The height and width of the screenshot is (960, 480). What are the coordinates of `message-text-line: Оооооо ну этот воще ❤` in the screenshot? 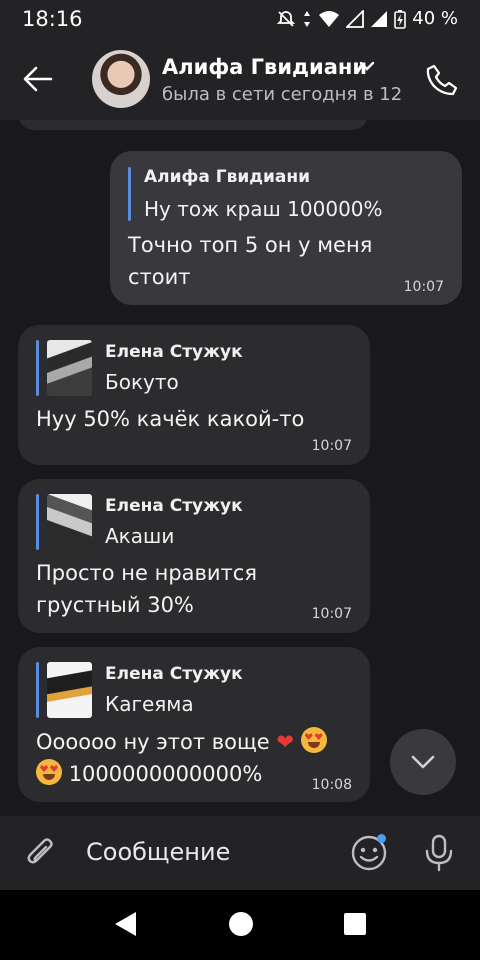 It's located at (181, 742).